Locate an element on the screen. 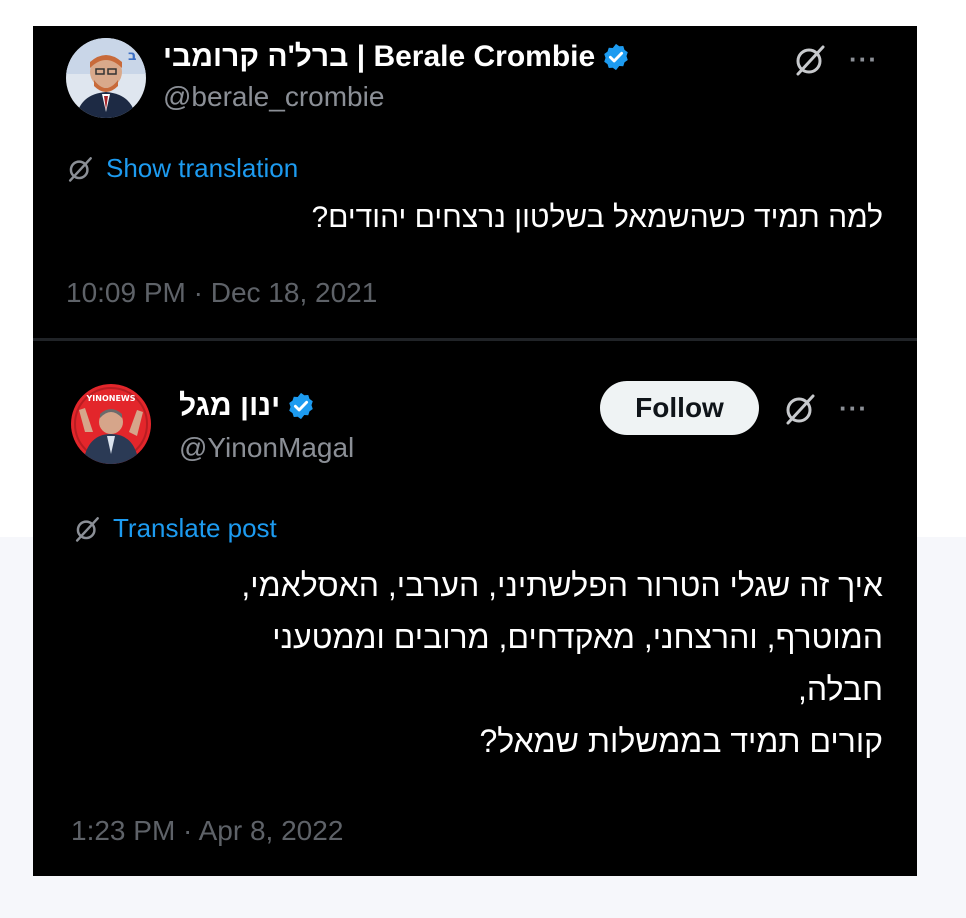  timestamp: 10:09 PM · Dec 18, 2021 is located at coordinates (221, 293).